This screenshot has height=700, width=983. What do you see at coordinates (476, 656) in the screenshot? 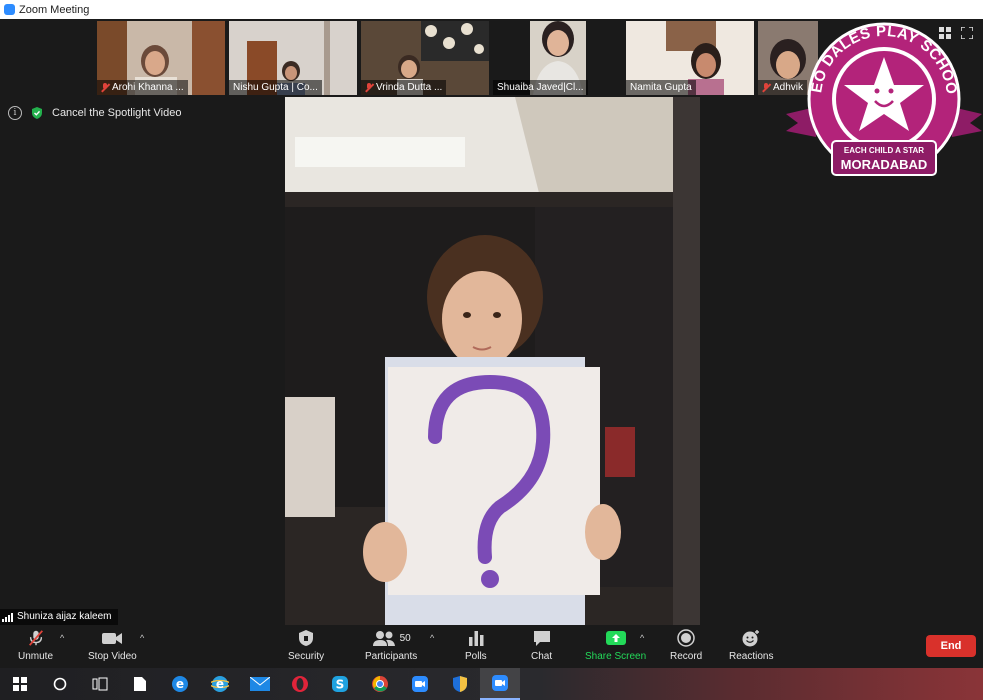
I see `polls-label: Polls` at bounding box center [476, 656].